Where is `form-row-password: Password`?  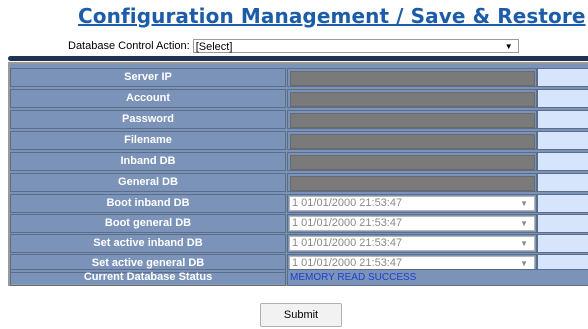 form-row-password: Password is located at coordinates (299, 119).